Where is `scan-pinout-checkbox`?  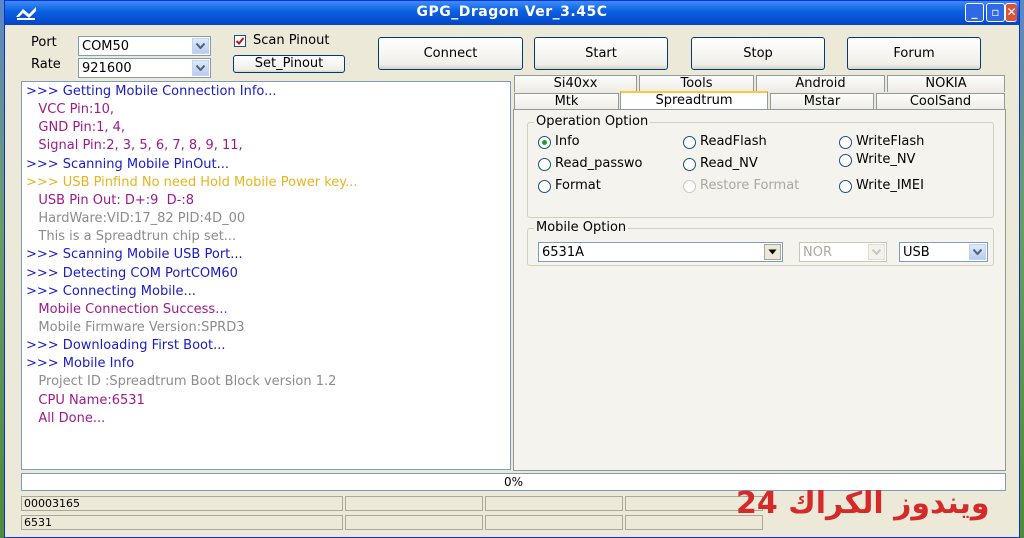
scan-pinout-checkbox is located at coordinates (240, 41).